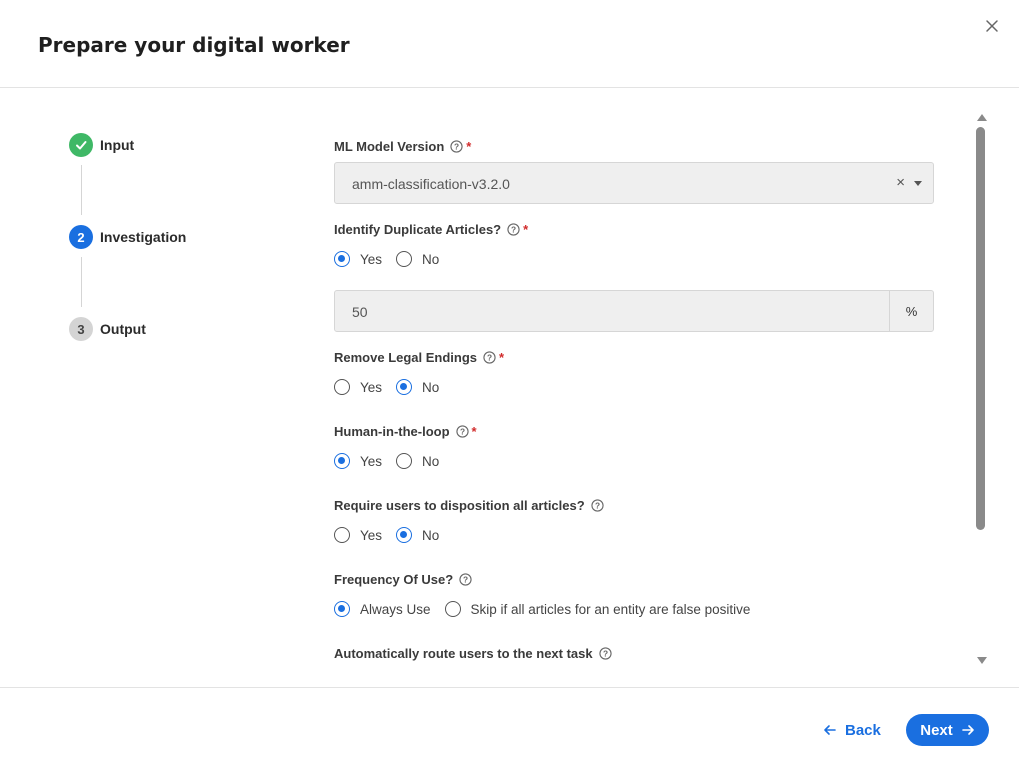  What do you see at coordinates (431, 229) in the screenshot?
I see `duplicates-label: Identify Duplicate Articles? ? *` at bounding box center [431, 229].